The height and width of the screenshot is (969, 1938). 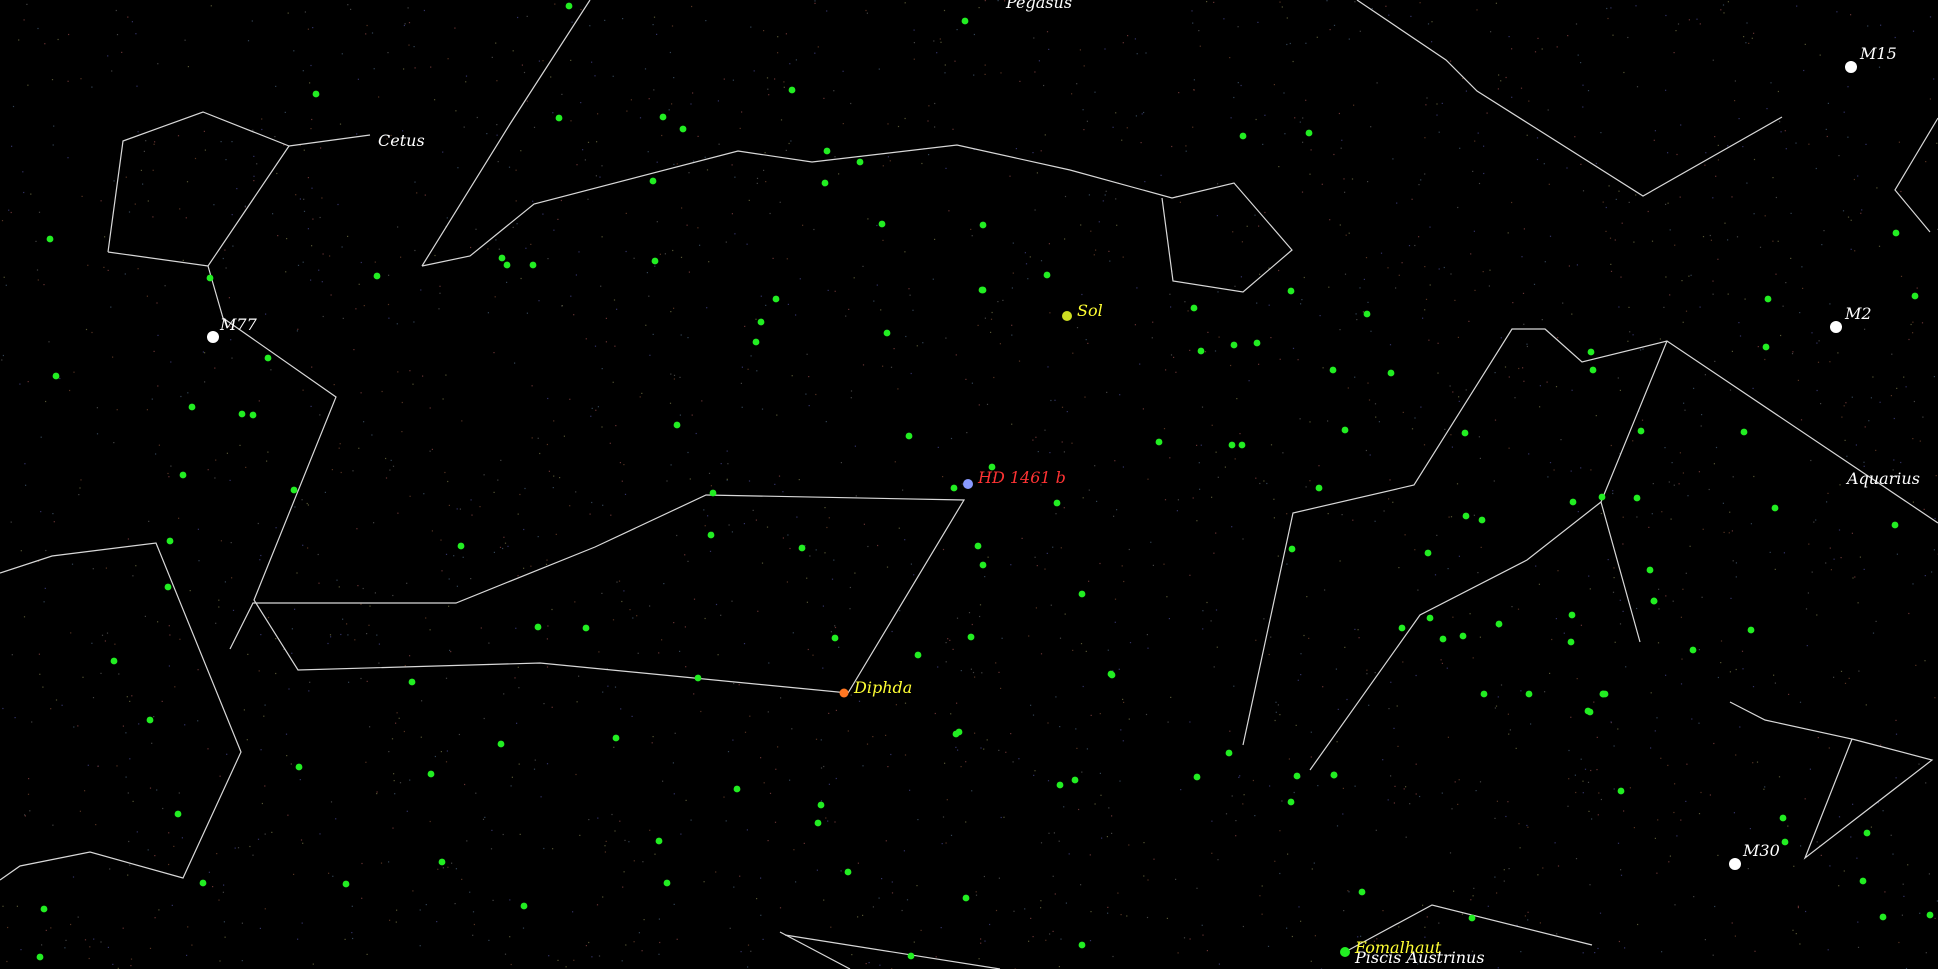 What do you see at coordinates (1735, 864) in the screenshot?
I see `m30-marker` at bounding box center [1735, 864].